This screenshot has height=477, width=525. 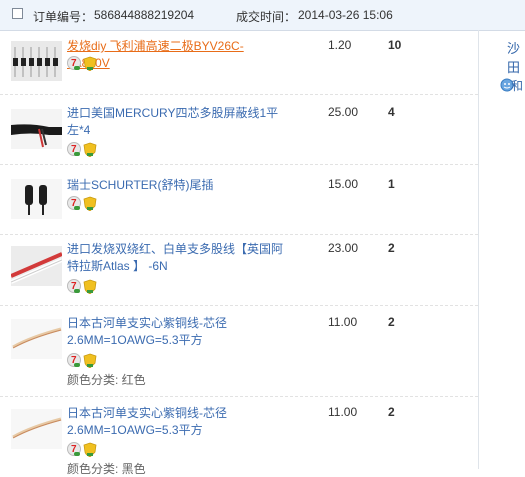 What do you see at coordinates (178, 258) in the screenshot?
I see `product-title-link: 进口发烧双绕红、白单支多股线【英国阿特拉斯Atlas 】 -6N` at bounding box center [178, 258].